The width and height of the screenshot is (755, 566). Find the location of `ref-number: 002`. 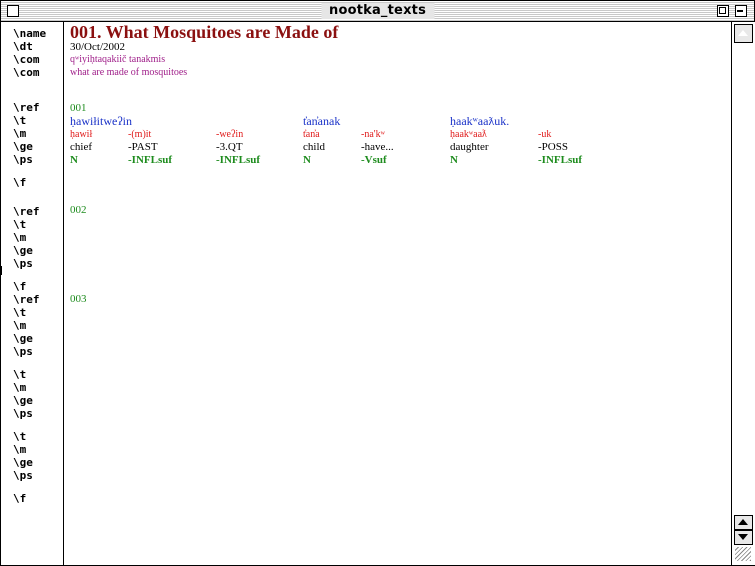

ref-number: 002 is located at coordinates (78, 210).